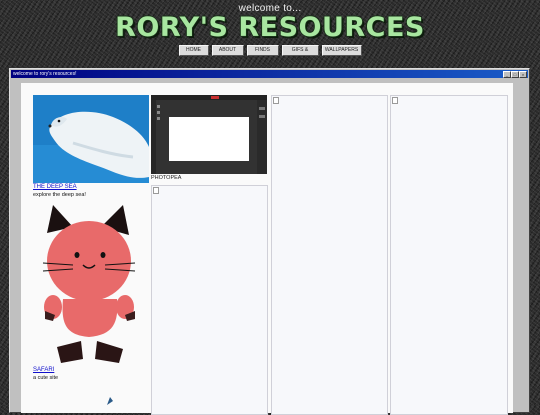 The height and width of the screenshot is (415, 540). Describe the element at coordinates (45, 74) in the screenshot. I see `window-title: welcome to rory's resources!` at that location.